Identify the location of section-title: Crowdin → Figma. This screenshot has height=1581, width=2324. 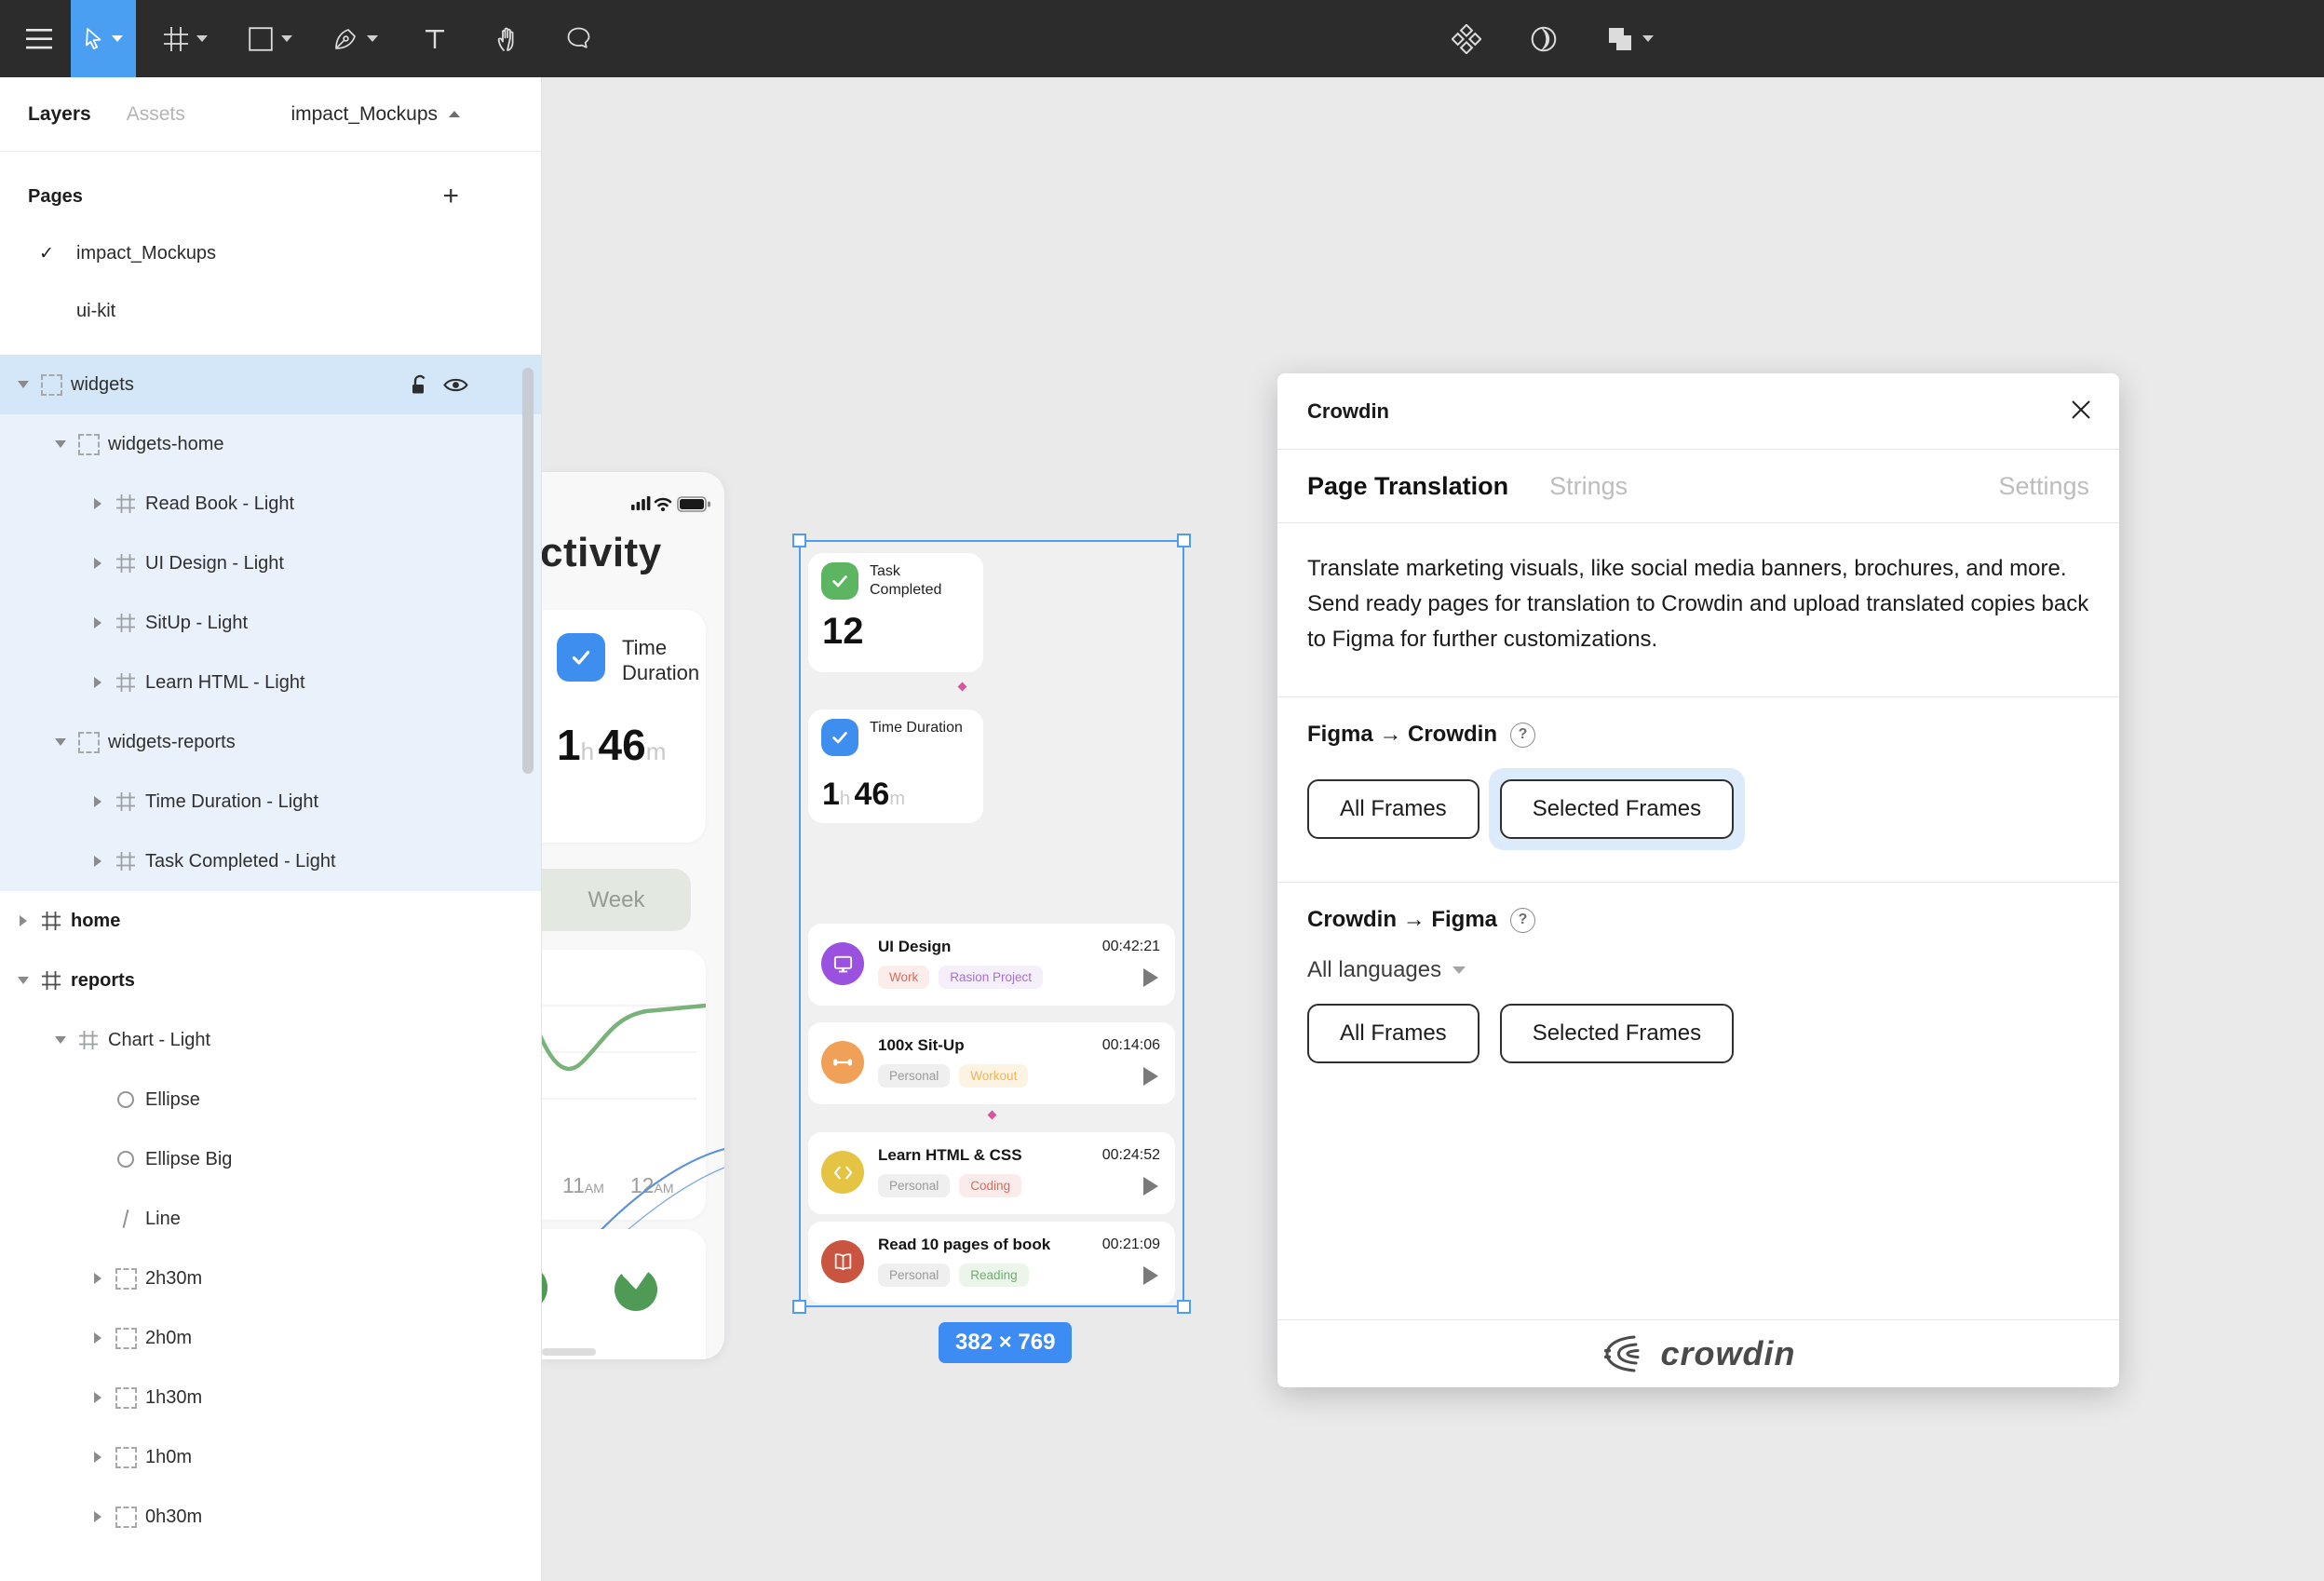
(1402, 919).